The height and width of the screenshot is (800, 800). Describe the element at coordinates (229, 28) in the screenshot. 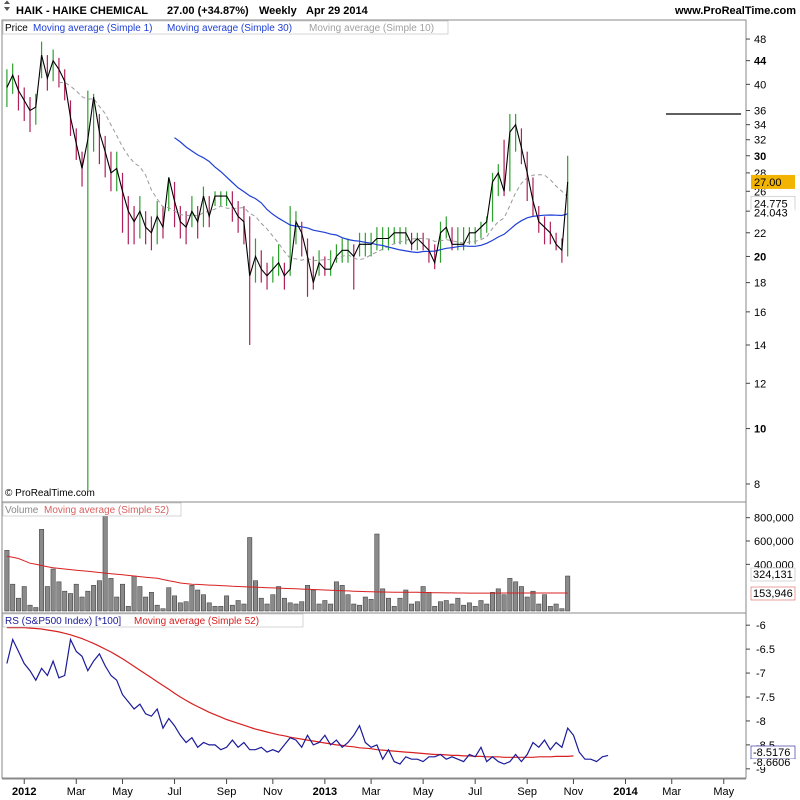

I see `legend-ma30: Moving average (Simple 30)` at that location.